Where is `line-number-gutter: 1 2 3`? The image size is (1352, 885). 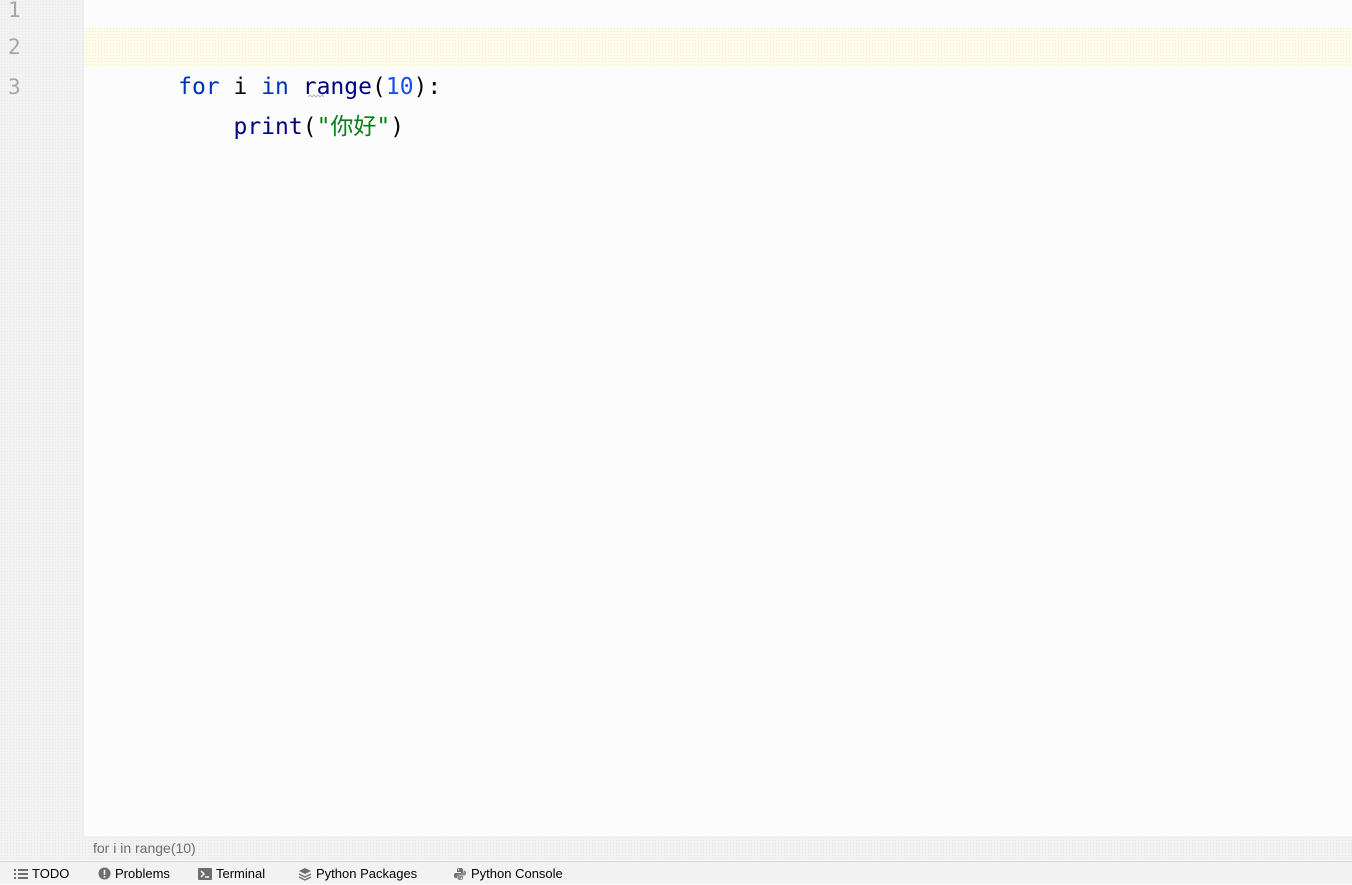 line-number-gutter: 1 2 3 is located at coordinates (42, 418).